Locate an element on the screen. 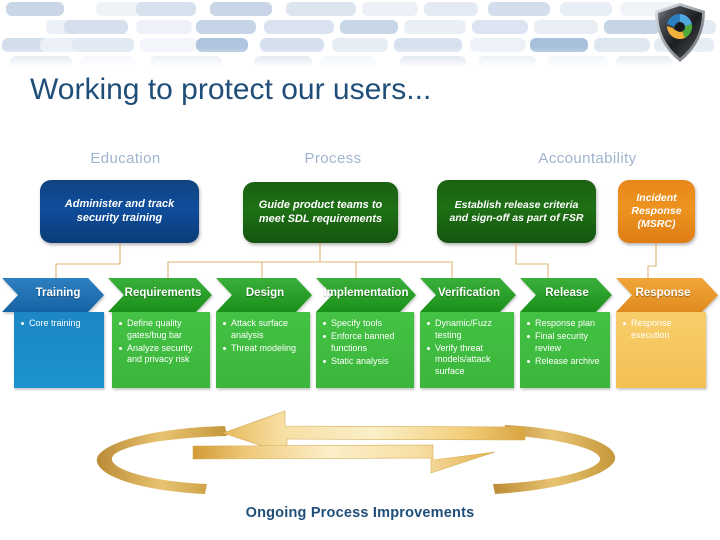 Image resolution: width=720 pixels, height=540 pixels. phase-item: Response execution is located at coordinates (663, 329).